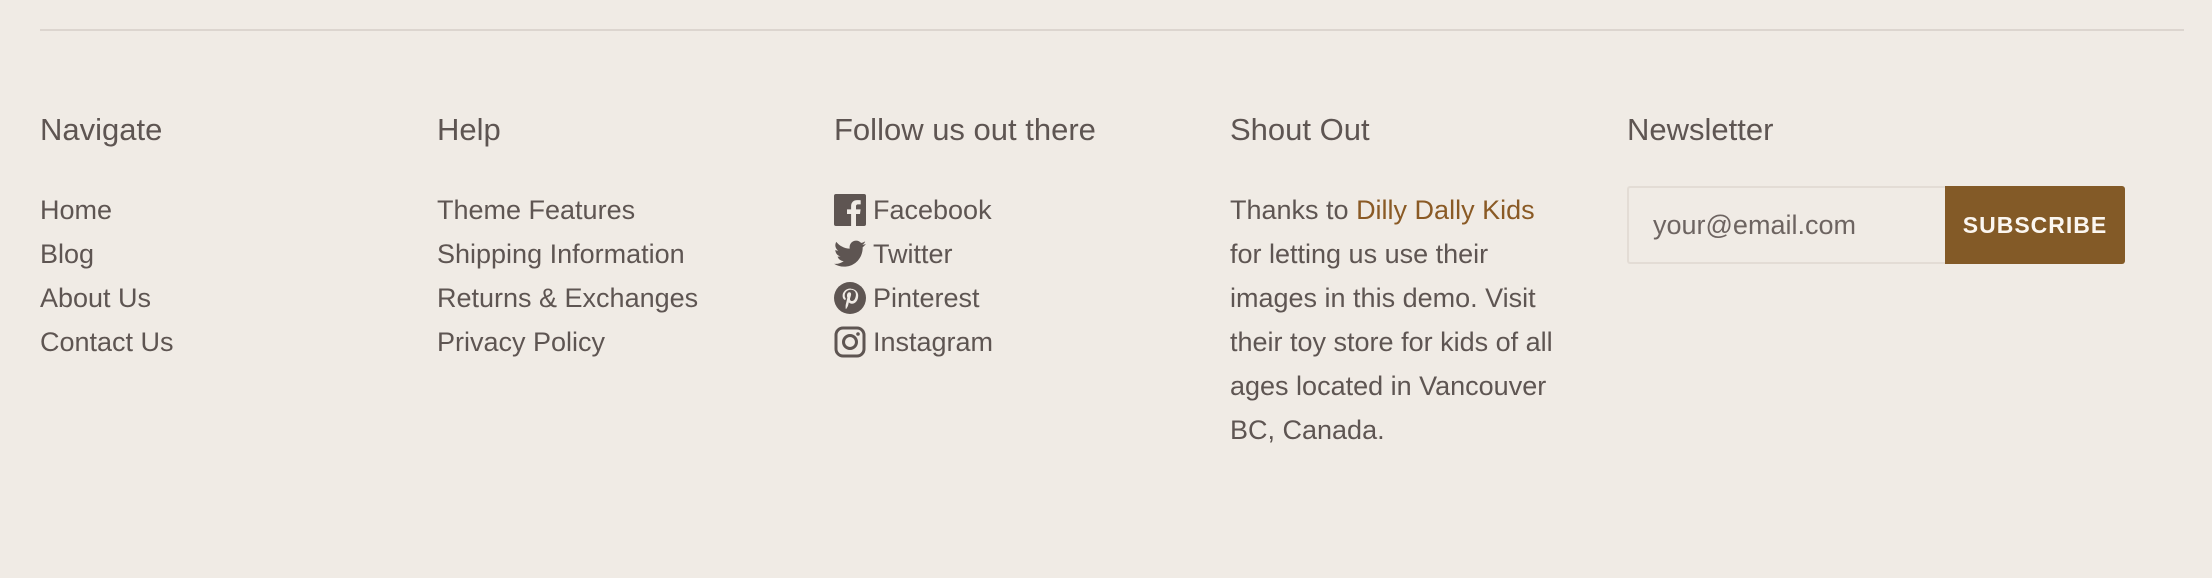 This screenshot has height=578, width=2212. What do you see at coordinates (1300, 129) in the screenshot?
I see `shoutout-heading: Shout Out` at bounding box center [1300, 129].